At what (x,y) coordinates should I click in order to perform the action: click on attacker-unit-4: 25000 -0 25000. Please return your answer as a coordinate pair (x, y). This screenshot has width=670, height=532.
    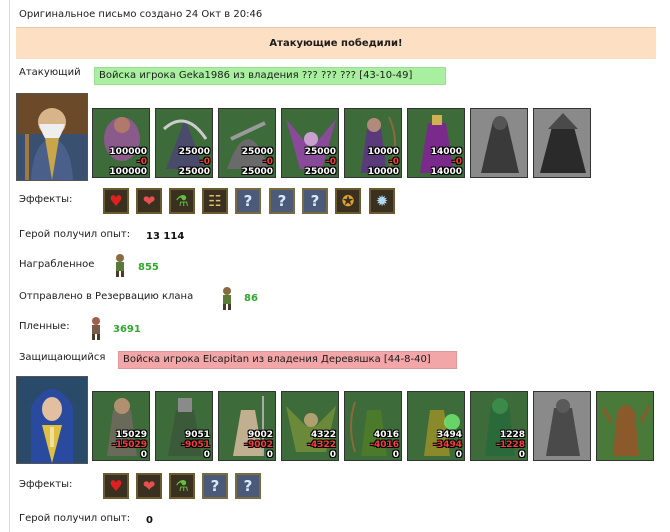
    Looking at the image, I should click on (310, 143).